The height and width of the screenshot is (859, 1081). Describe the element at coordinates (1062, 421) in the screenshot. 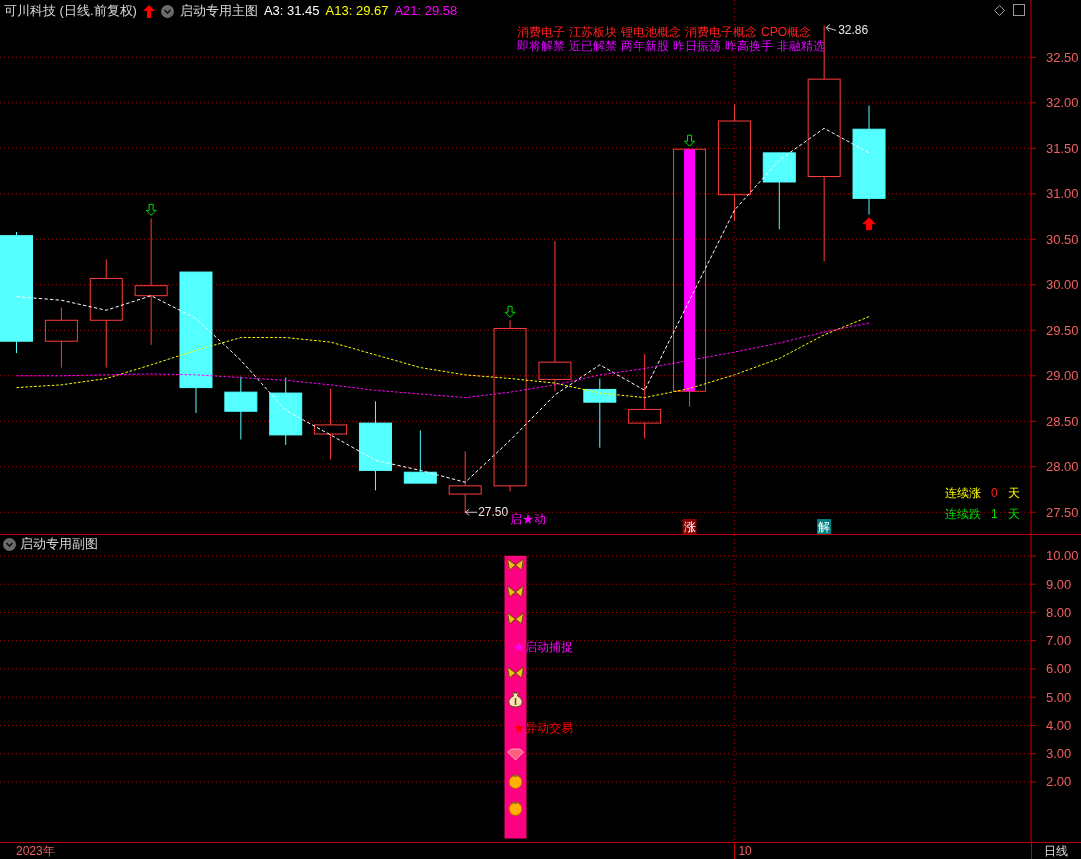

I see `axis-label: 28.50` at that location.